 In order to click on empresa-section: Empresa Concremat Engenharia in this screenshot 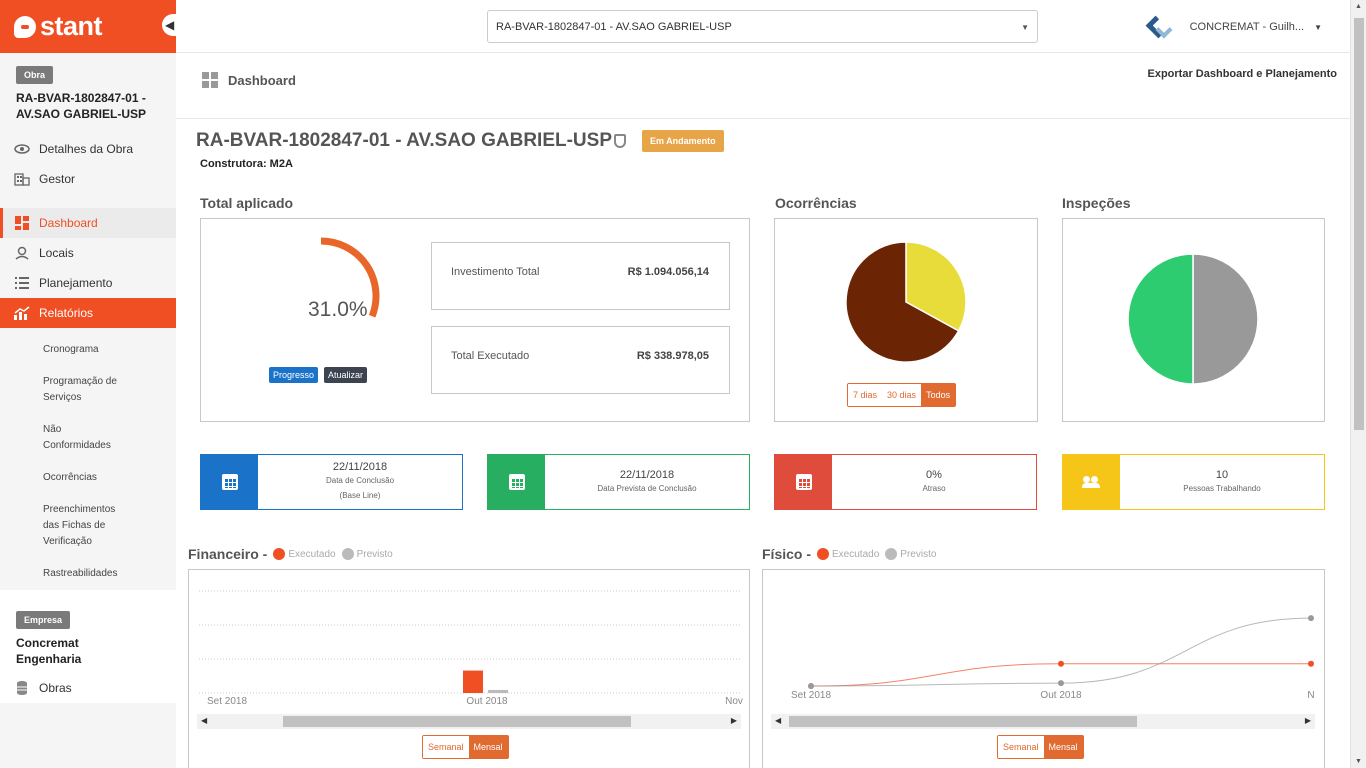, I will do `click(88, 635)`.